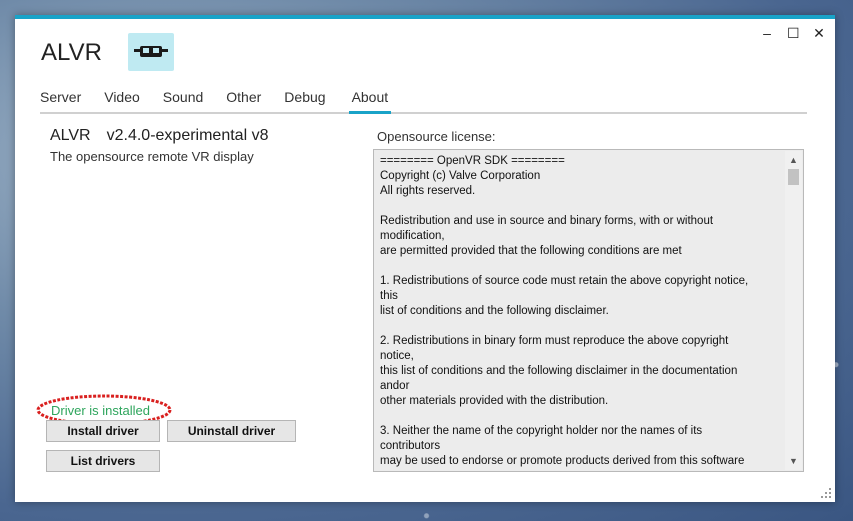 Image resolution: width=853 pixels, height=521 pixels. What do you see at coordinates (826, 493) in the screenshot?
I see `resize-grip-icon` at bounding box center [826, 493].